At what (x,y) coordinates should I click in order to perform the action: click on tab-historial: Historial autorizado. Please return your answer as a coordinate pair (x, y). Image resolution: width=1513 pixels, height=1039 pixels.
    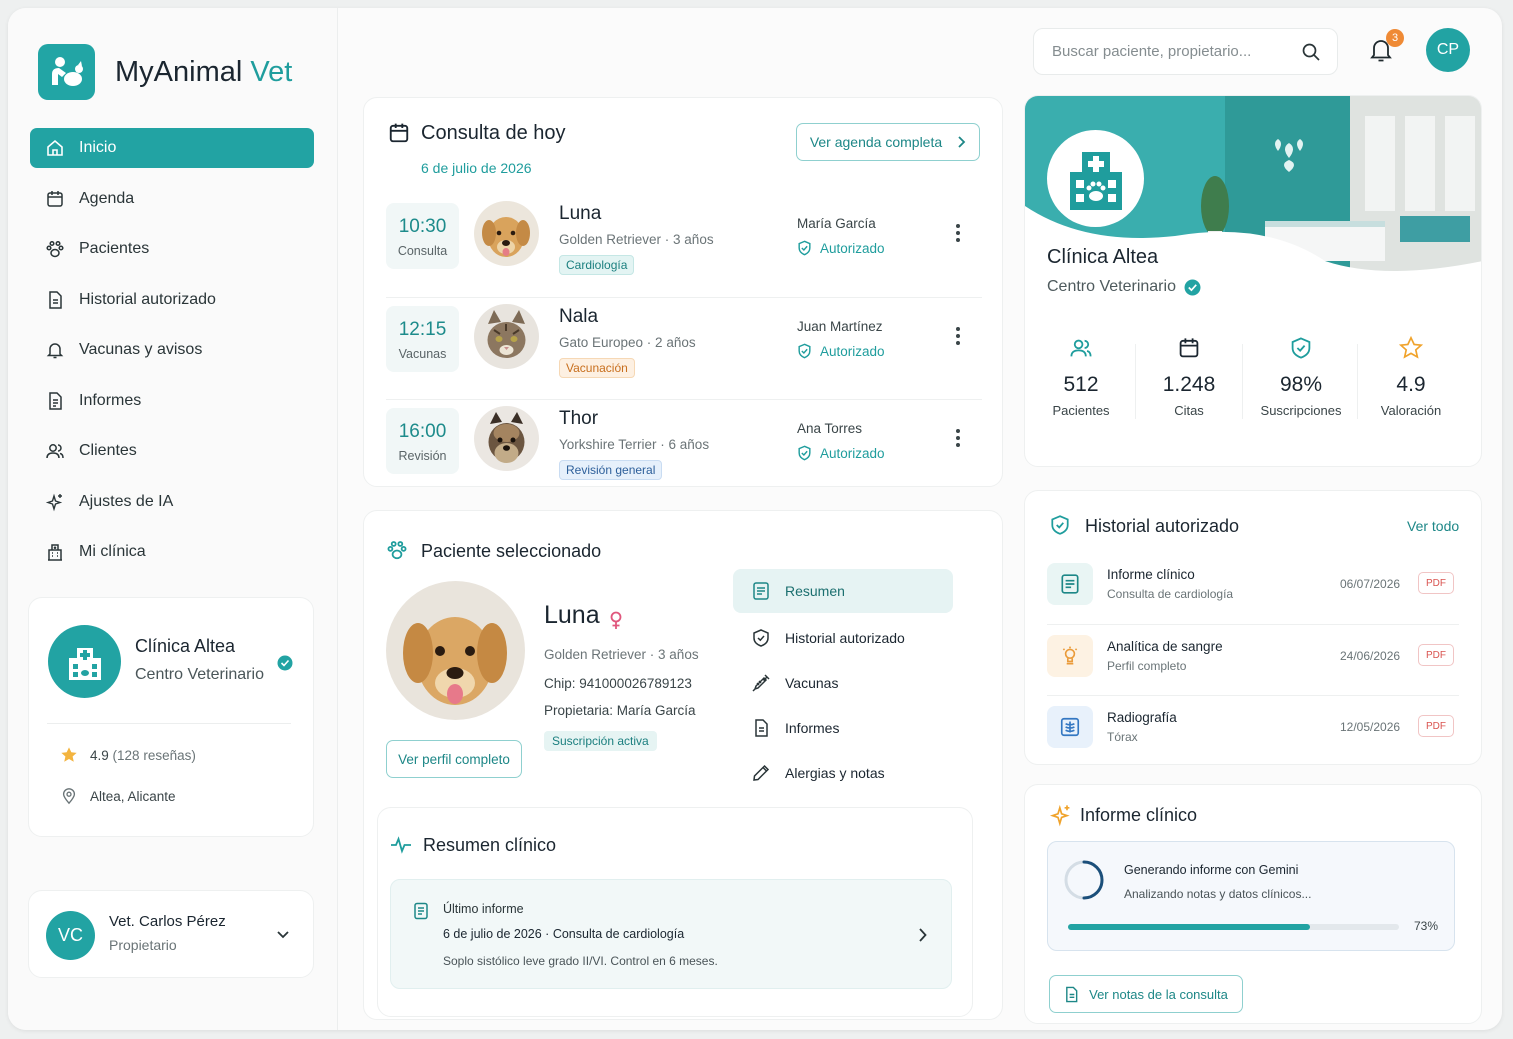
    Looking at the image, I should click on (843, 638).